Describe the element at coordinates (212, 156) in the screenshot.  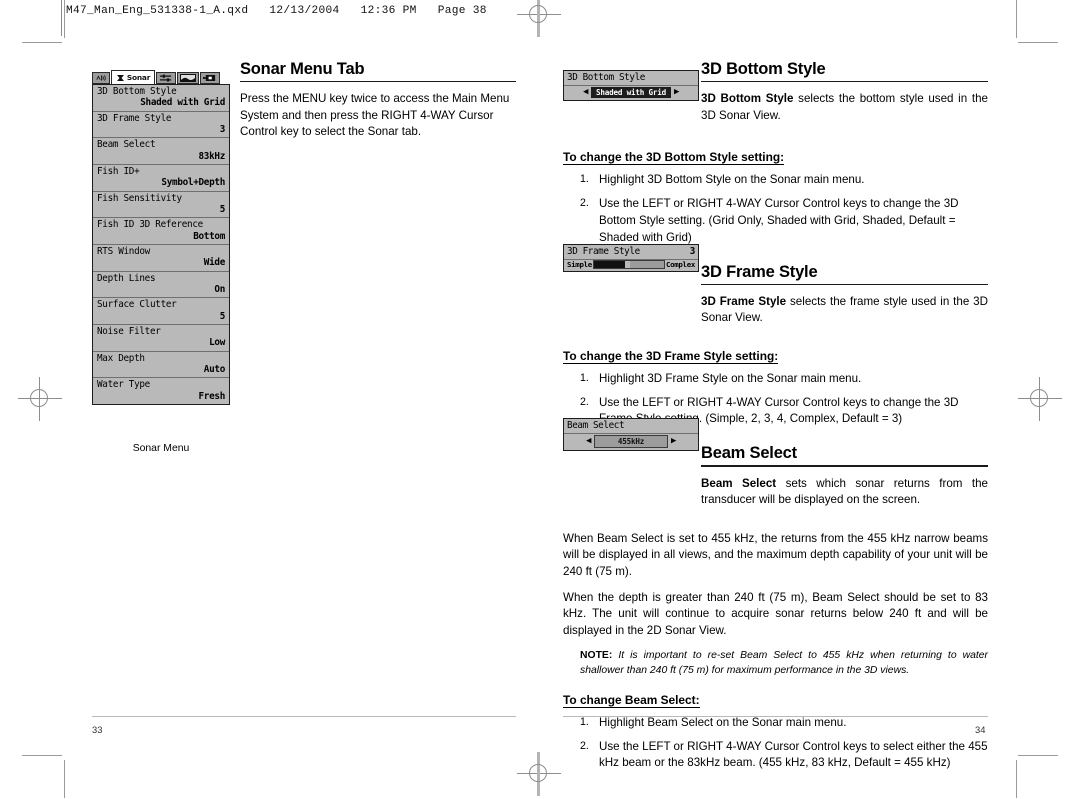
I see `menu-value: 83kHz` at that location.